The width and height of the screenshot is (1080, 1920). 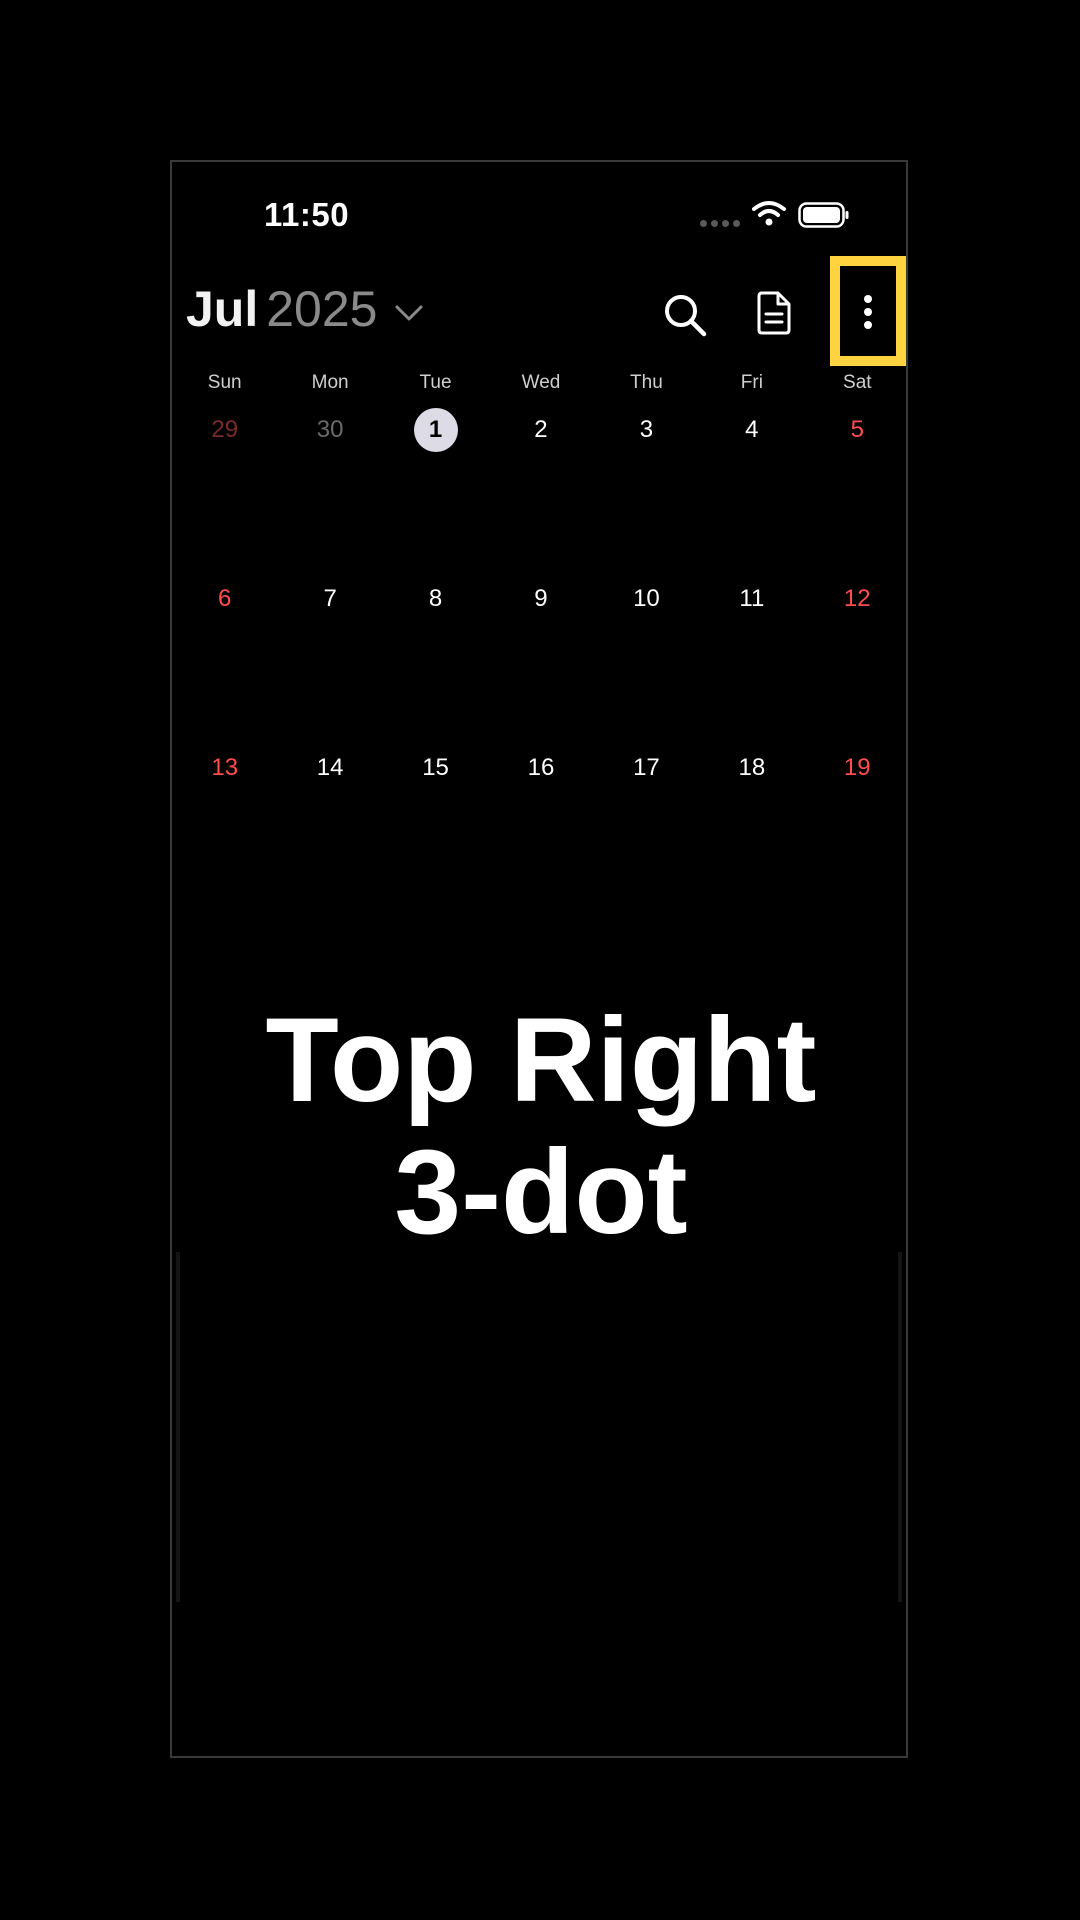 What do you see at coordinates (855, 599) in the screenshot?
I see `calendar-day: 12` at bounding box center [855, 599].